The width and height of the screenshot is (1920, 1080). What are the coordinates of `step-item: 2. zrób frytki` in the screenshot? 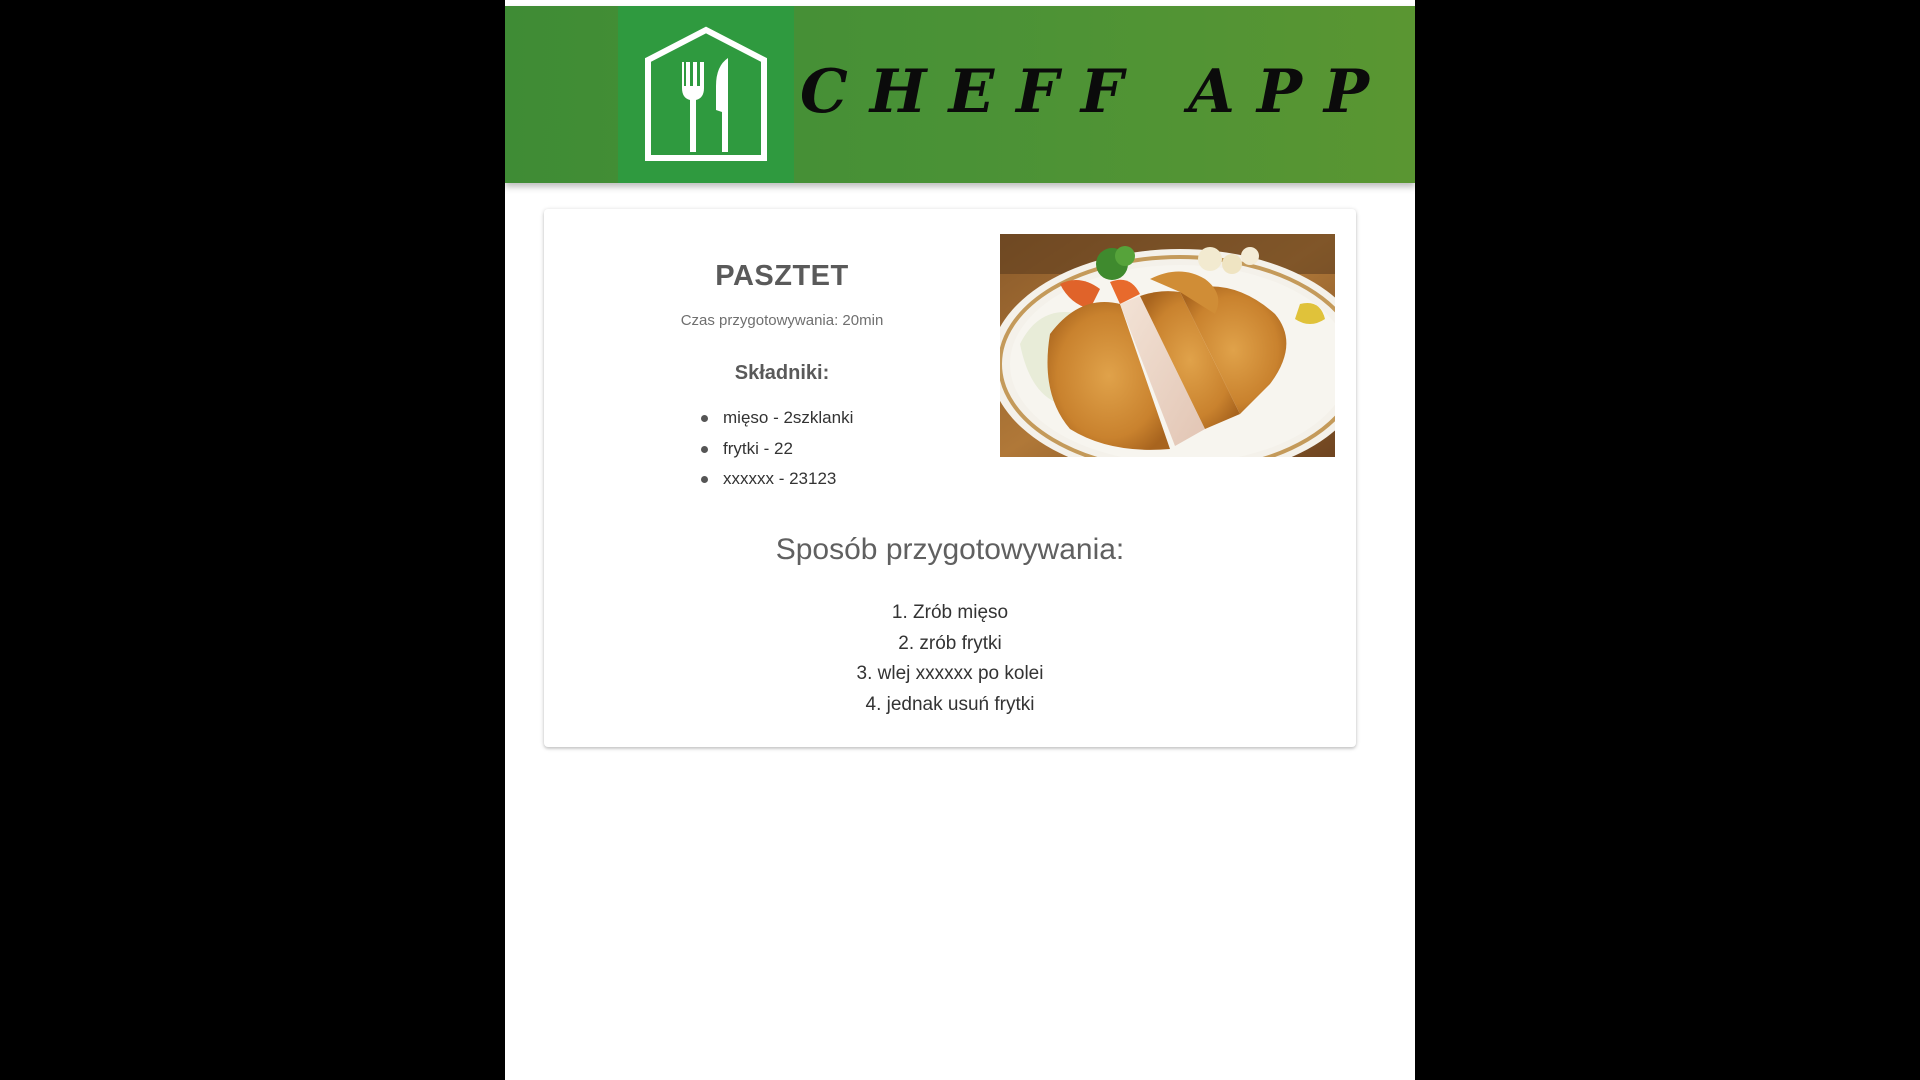 It's located at (950, 643).